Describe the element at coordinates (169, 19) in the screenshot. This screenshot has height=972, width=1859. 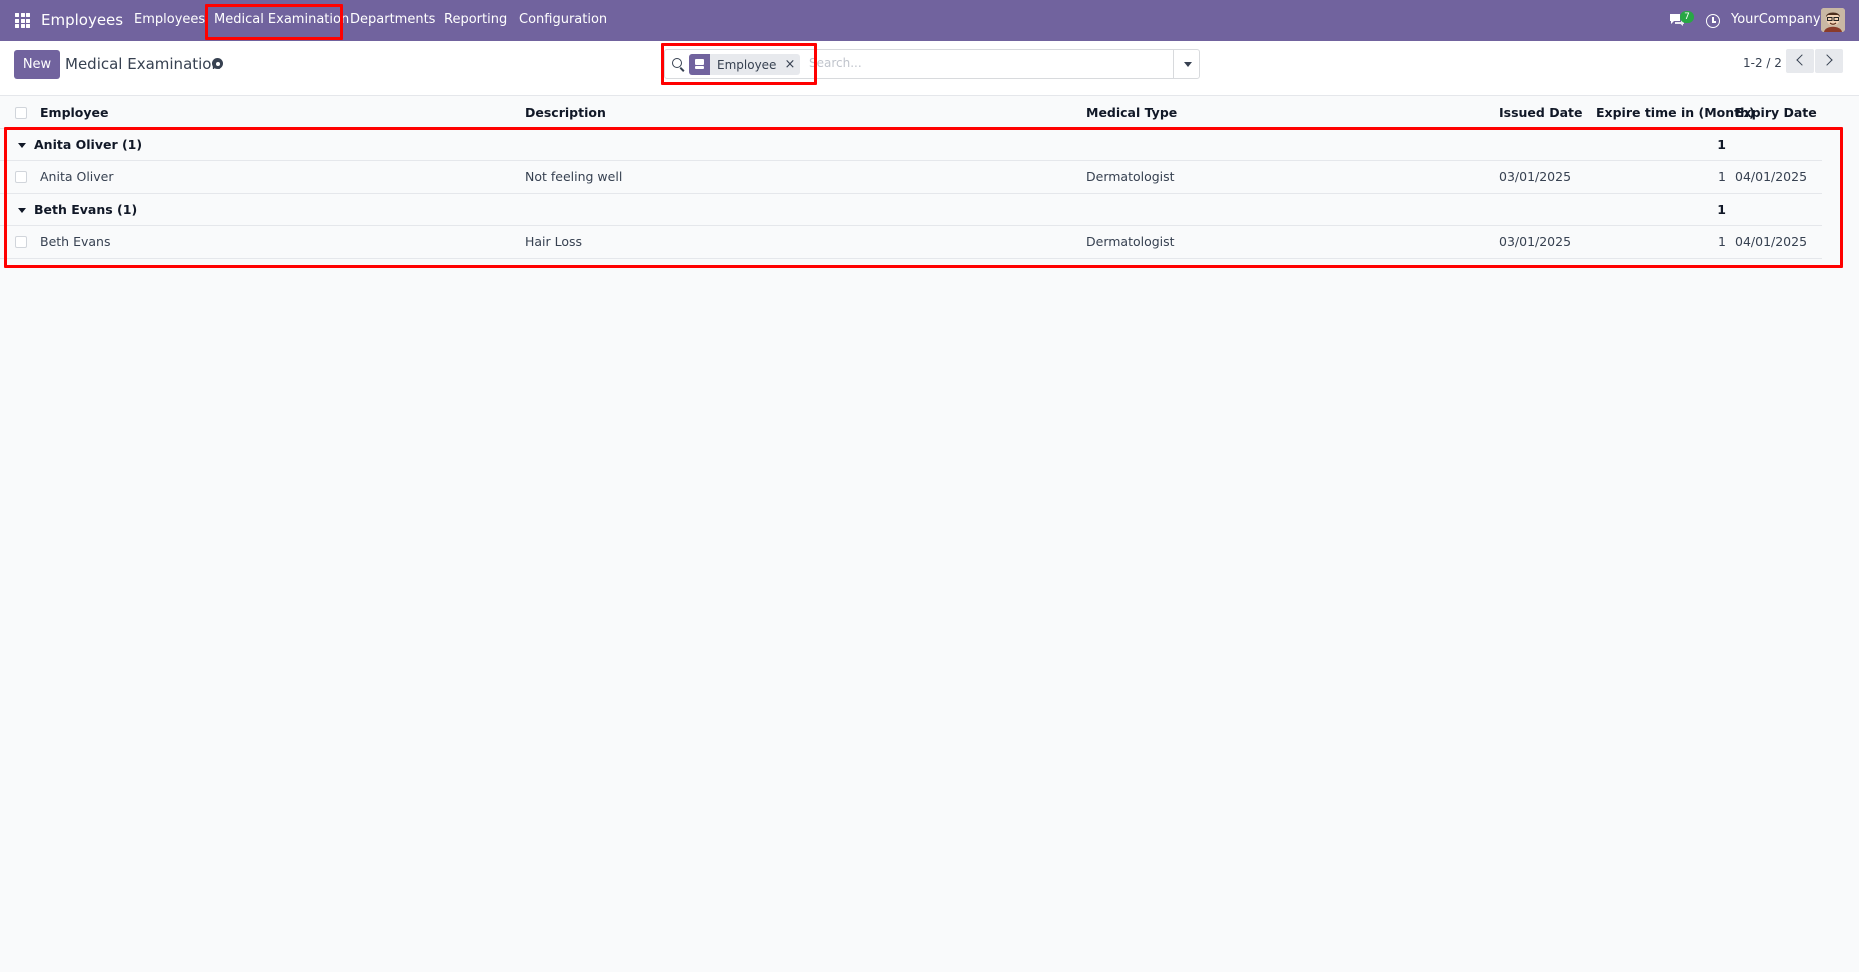
I see `menu-employees: Employees` at that location.